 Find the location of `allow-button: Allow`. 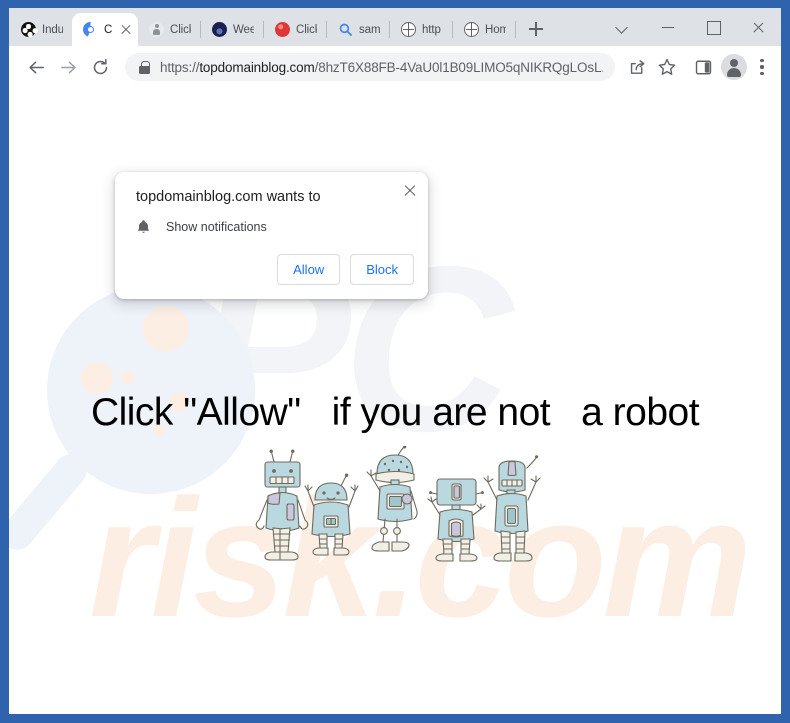

allow-button: Allow is located at coordinates (309, 269).